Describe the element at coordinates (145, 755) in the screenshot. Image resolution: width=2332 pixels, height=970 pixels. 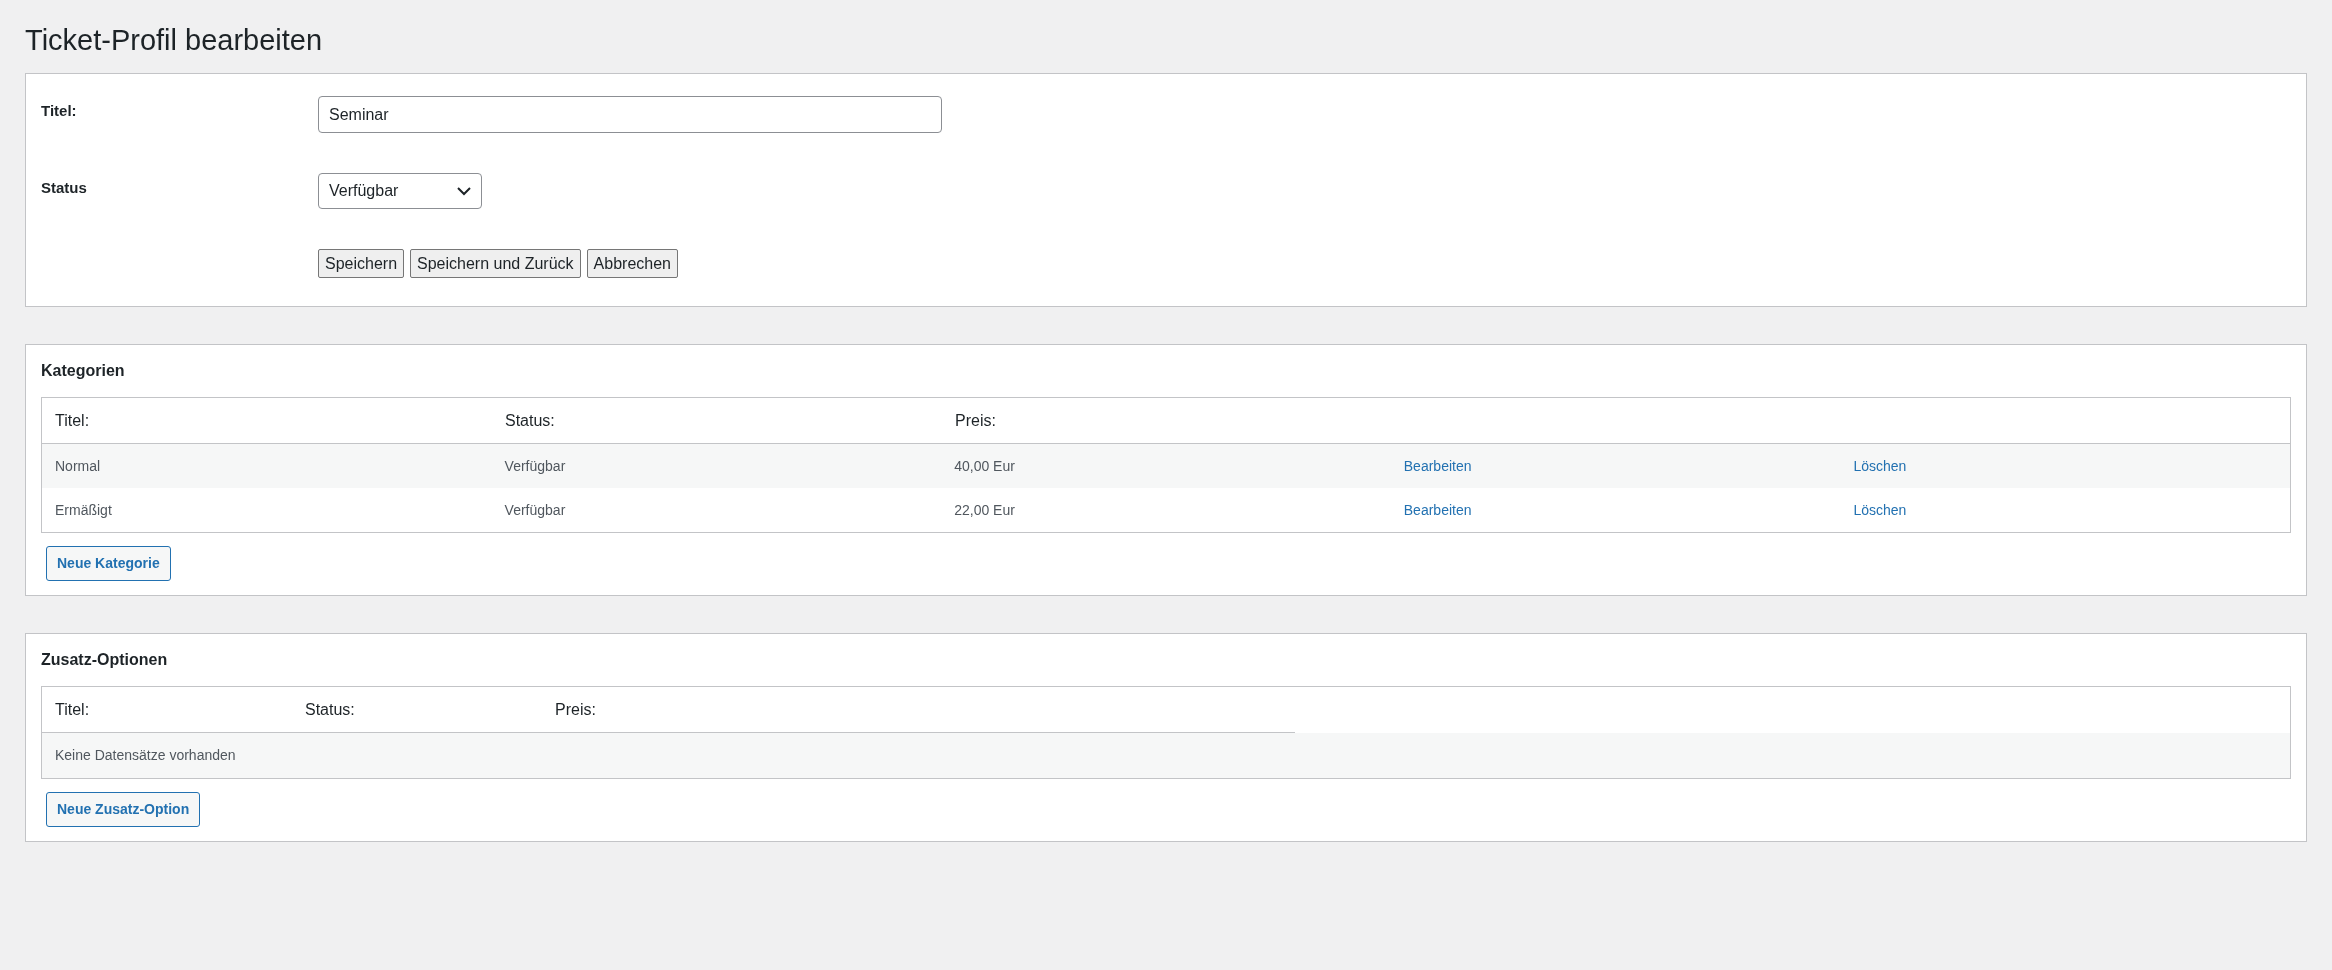
I see `empty-message: Keine Datensätze vorhanden` at that location.